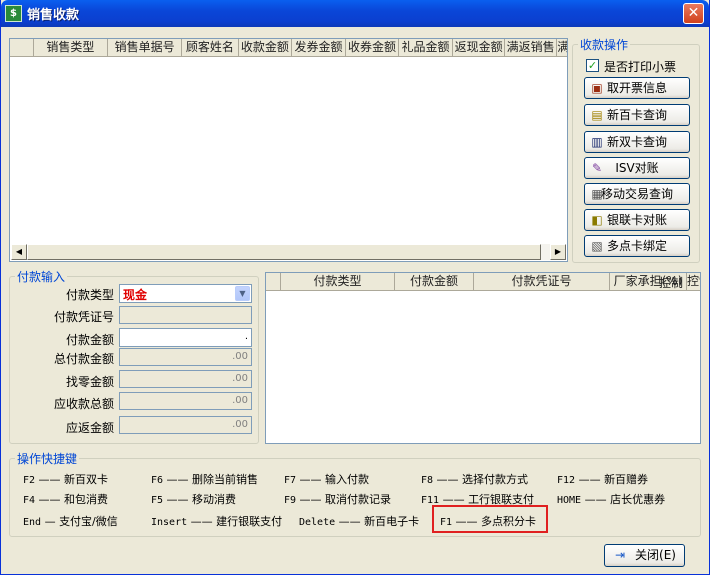 The width and height of the screenshot is (710, 575). Describe the element at coordinates (83, 317) in the screenshot. I see `voucher-no-label: 付款凭证号` at that location.